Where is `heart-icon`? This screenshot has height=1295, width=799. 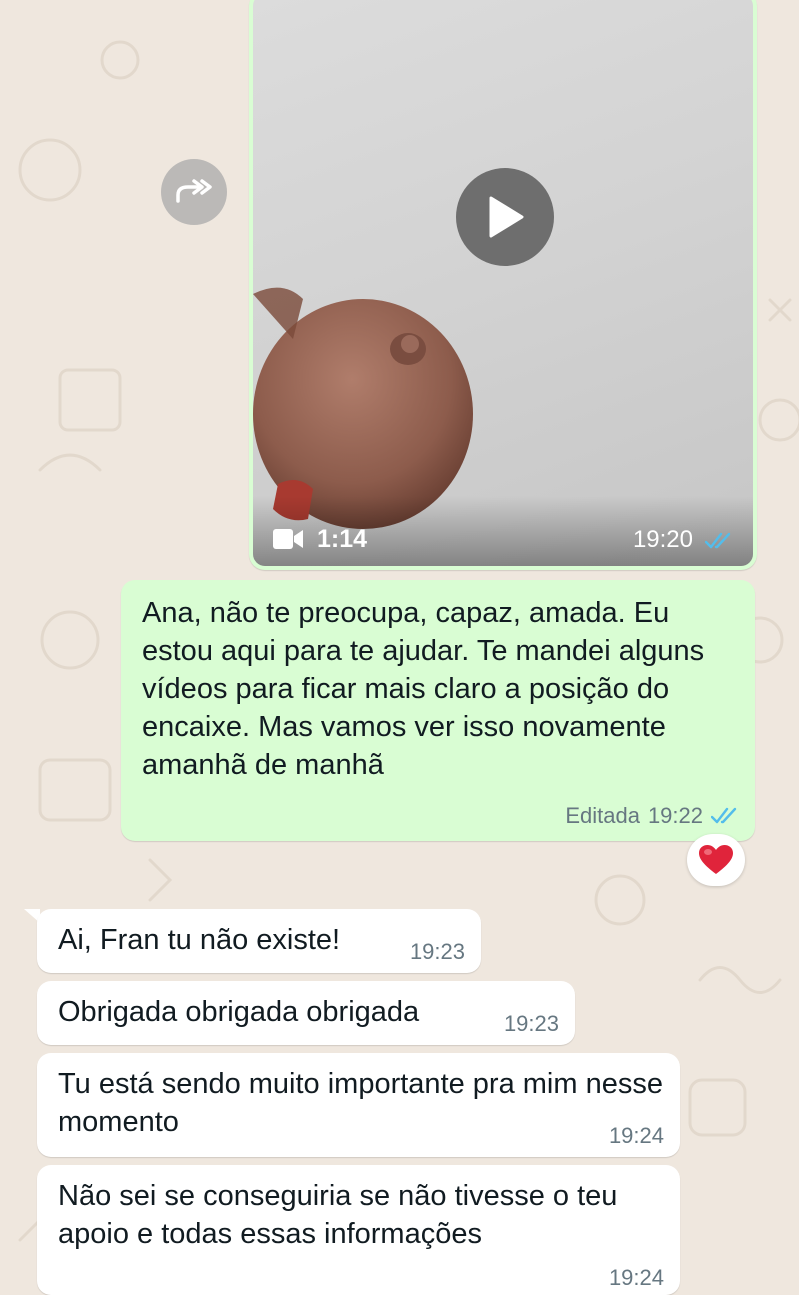 heart-icon is located at coordinates (716, 859).